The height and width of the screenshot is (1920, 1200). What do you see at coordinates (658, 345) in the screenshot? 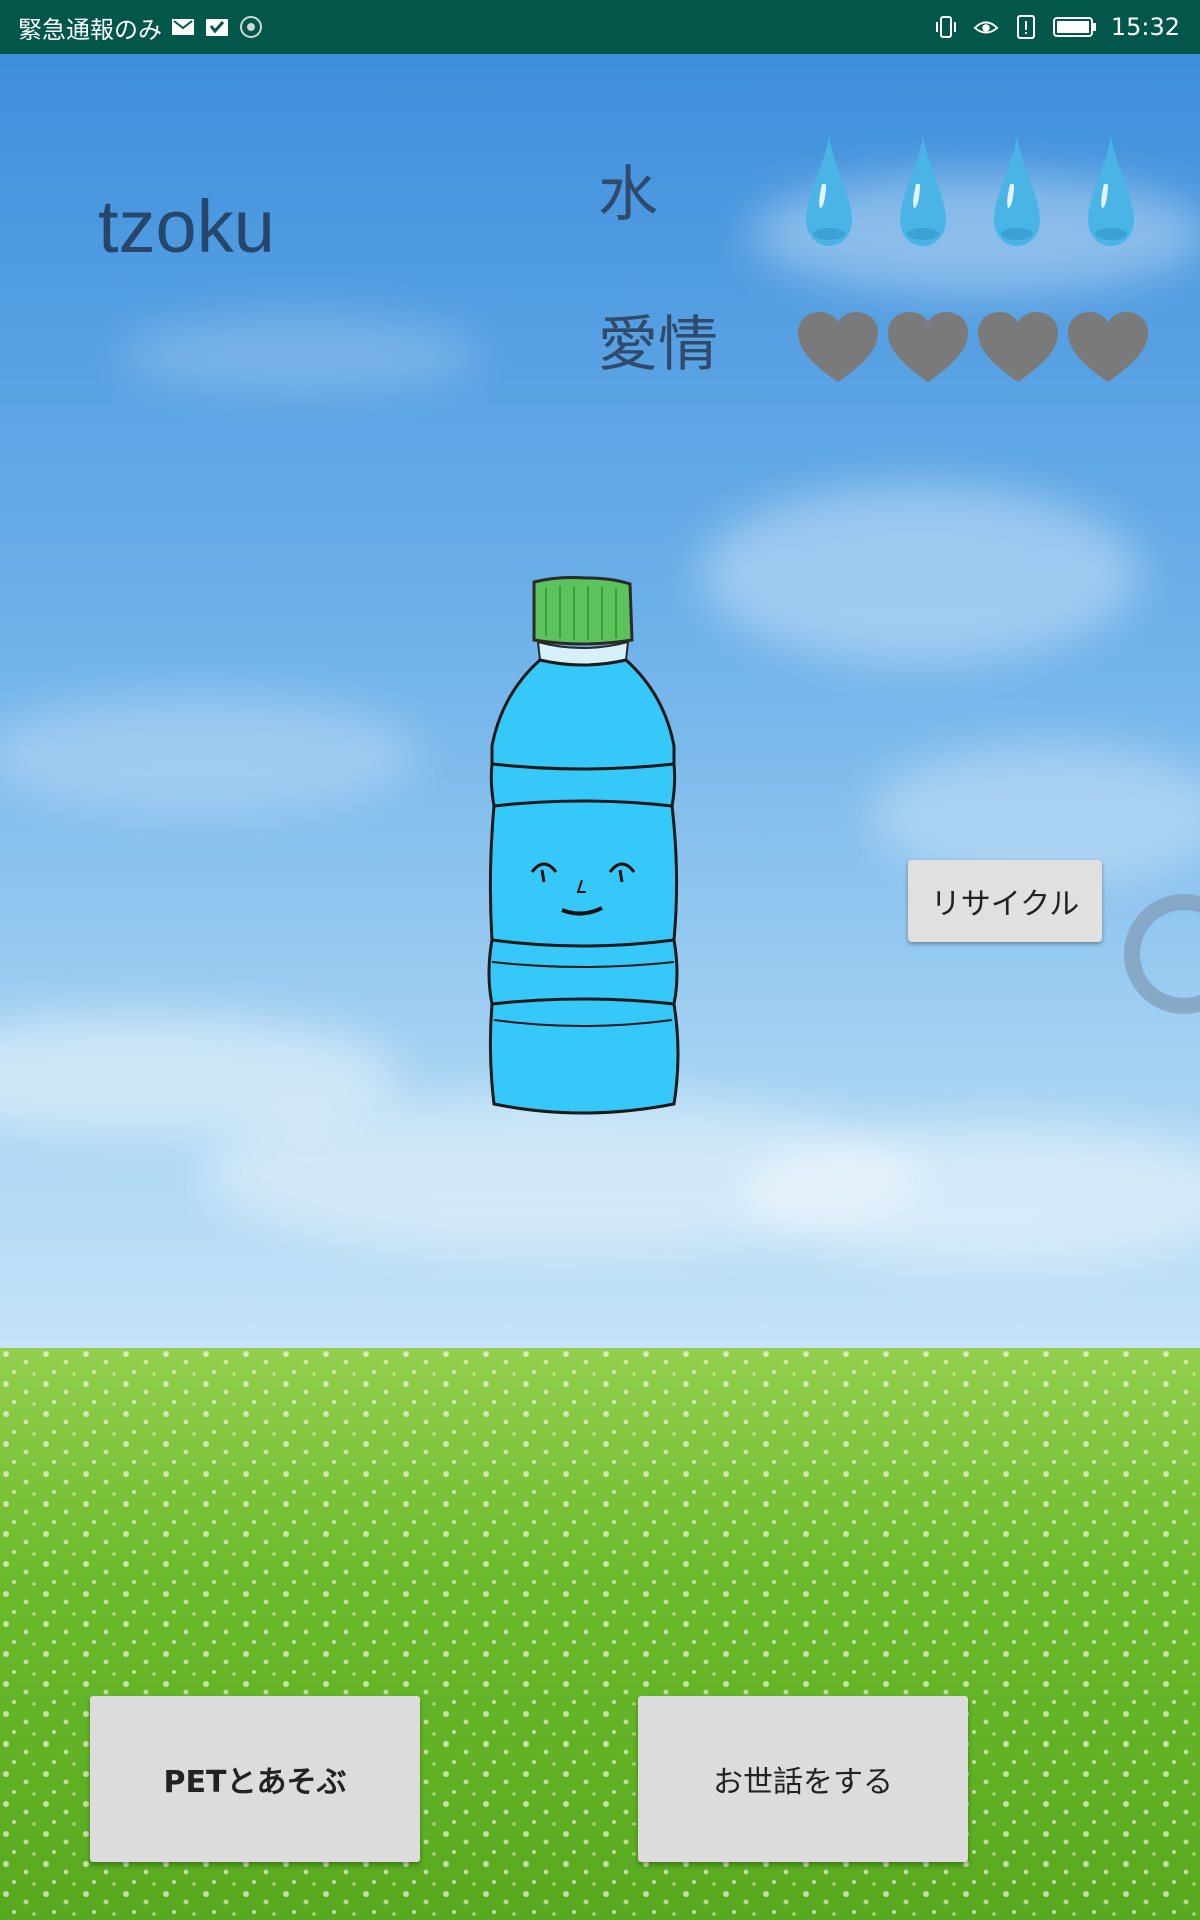
I see `love-label: 愛情` at bounding box center [658, 345].